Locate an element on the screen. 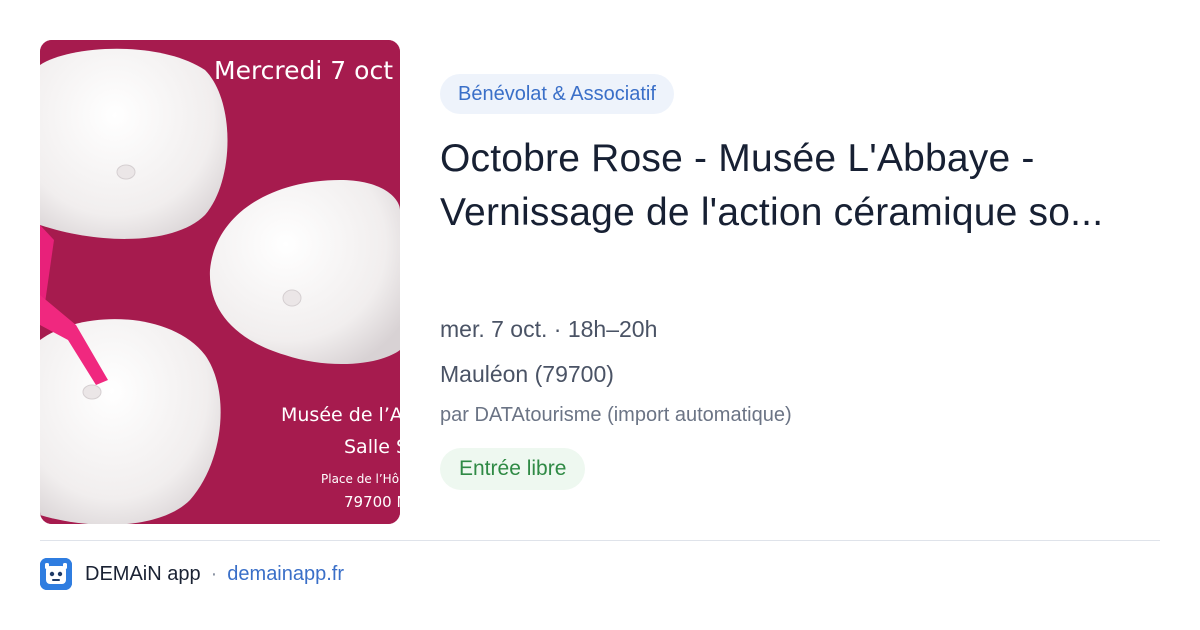 The image size is (1200, 630). footer-divider is located at coordinates (600, 540).